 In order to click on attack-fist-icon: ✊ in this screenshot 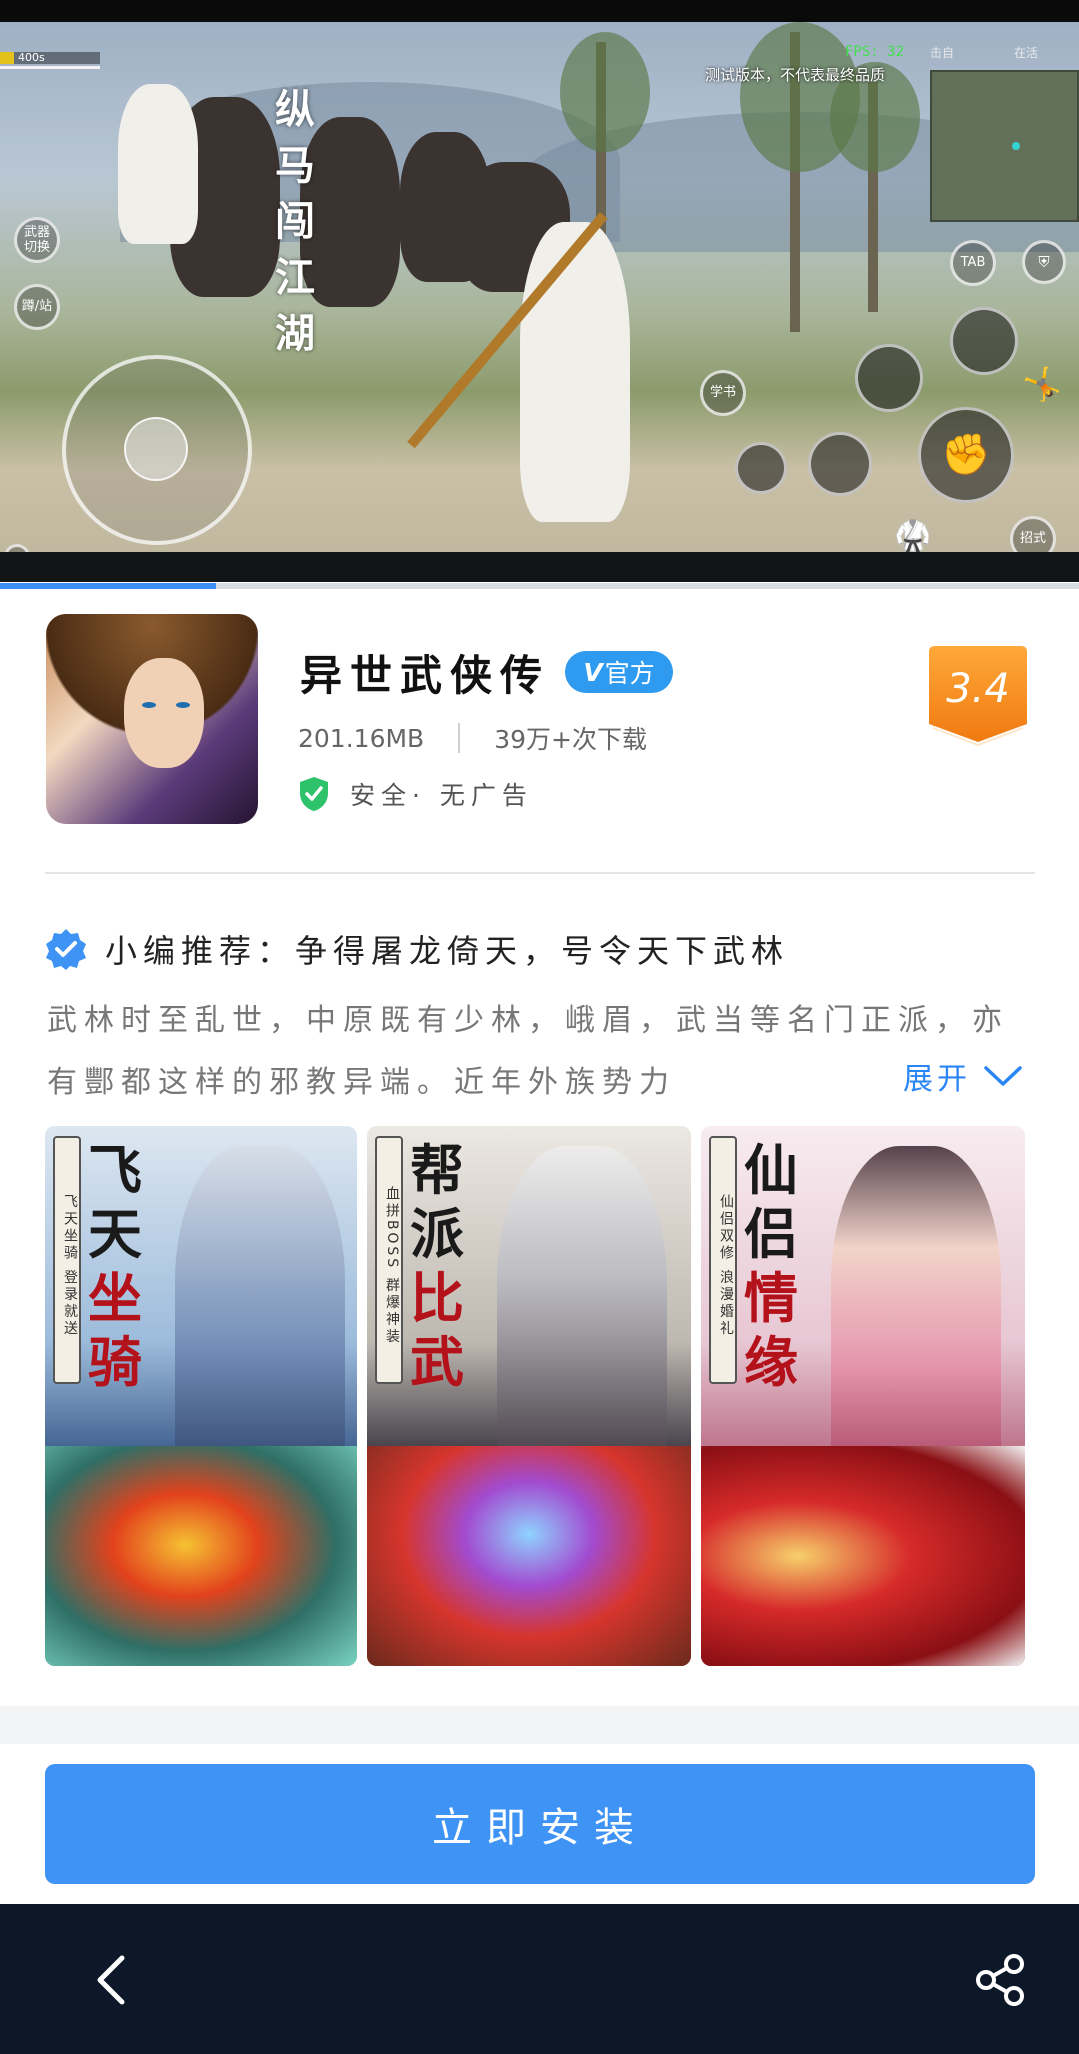, I will do `click(966, 455)`.